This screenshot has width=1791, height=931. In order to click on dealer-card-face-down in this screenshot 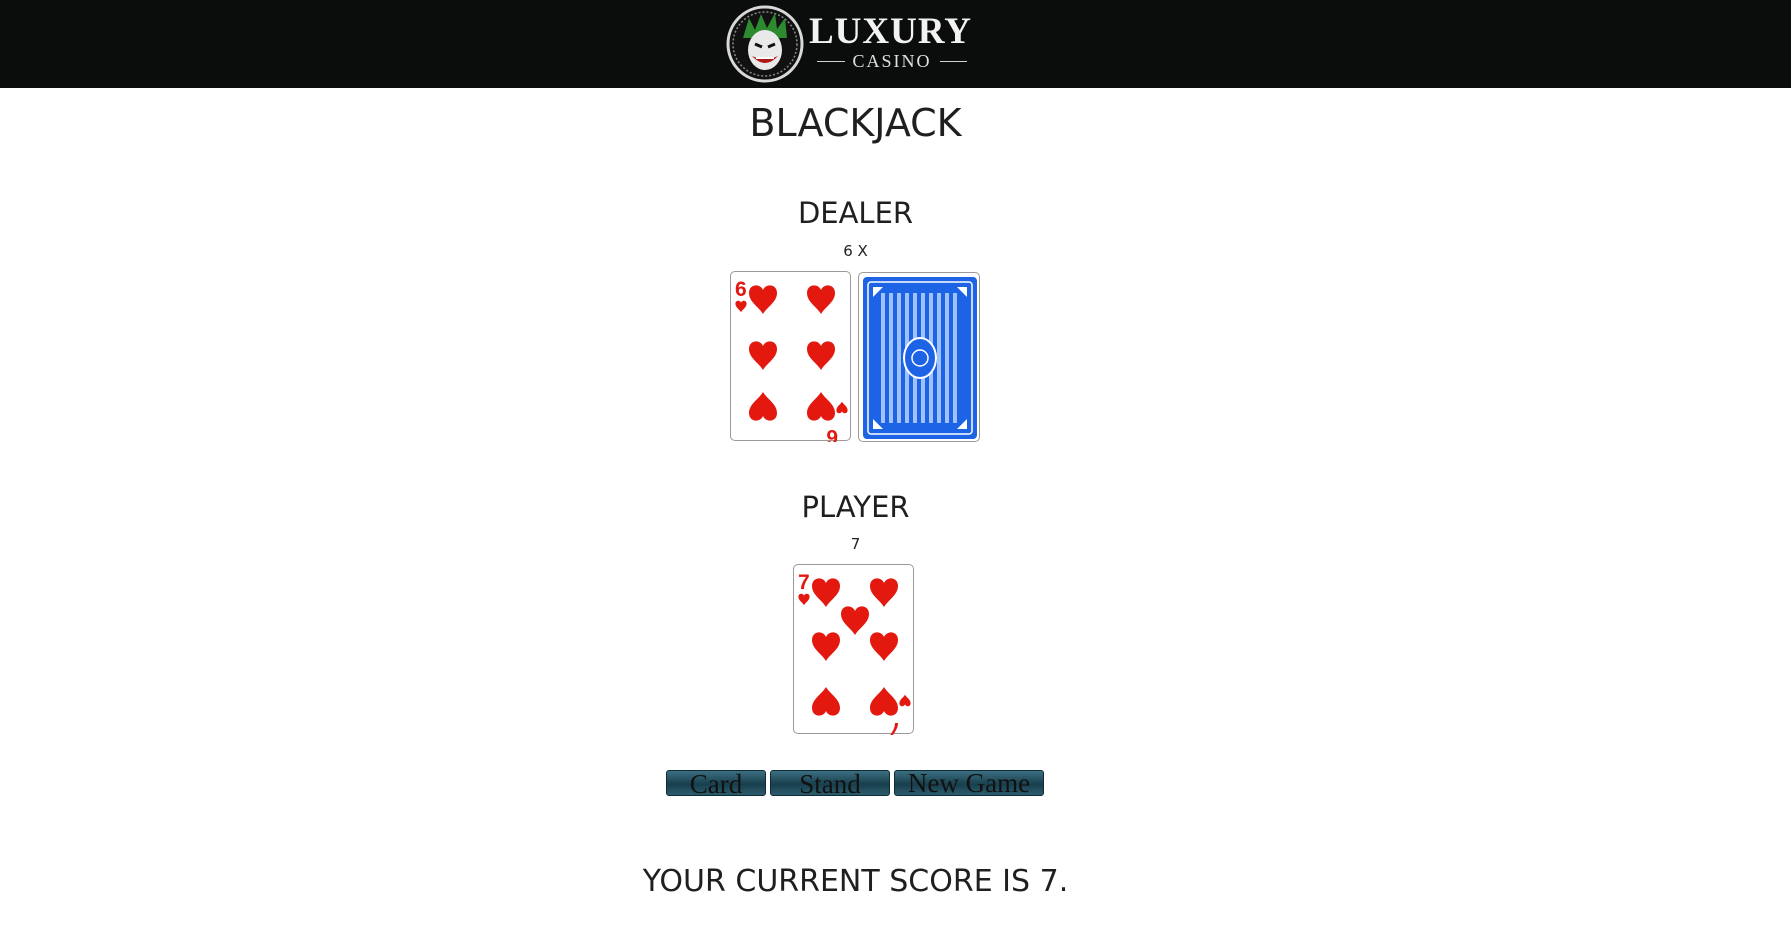, I will do `click(919, 357)`.